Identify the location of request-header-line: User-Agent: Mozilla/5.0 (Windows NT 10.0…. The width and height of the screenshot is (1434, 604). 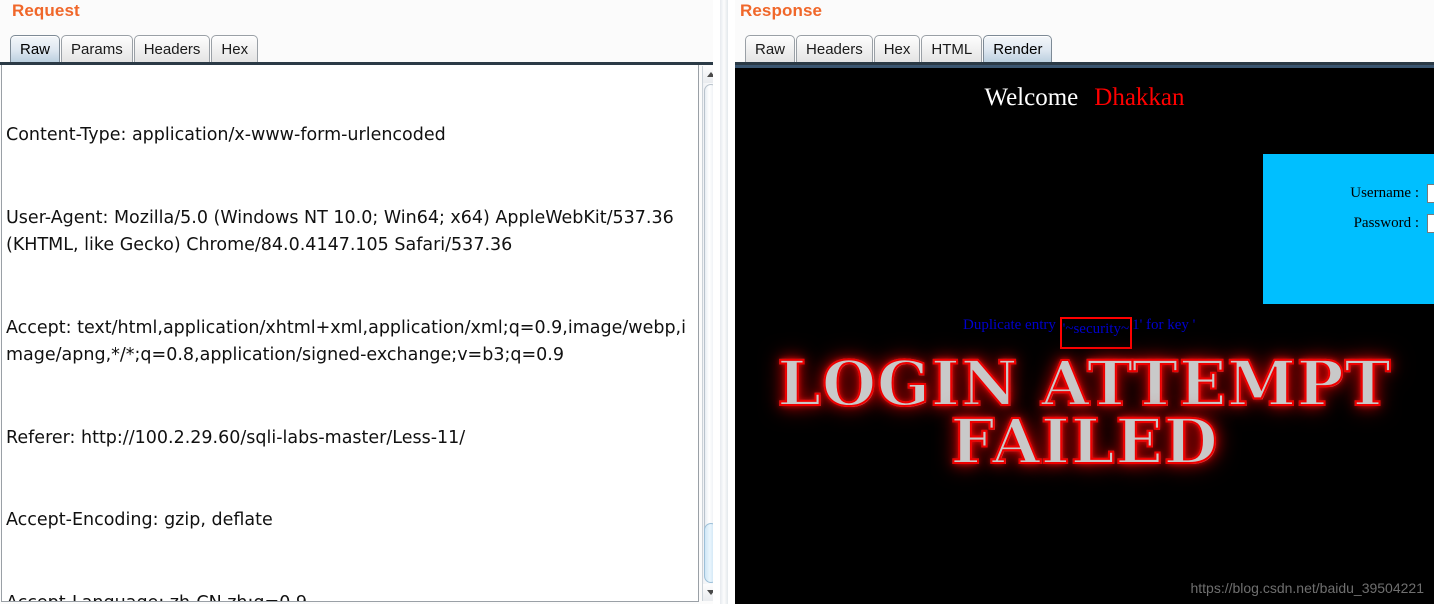
(343, 231).